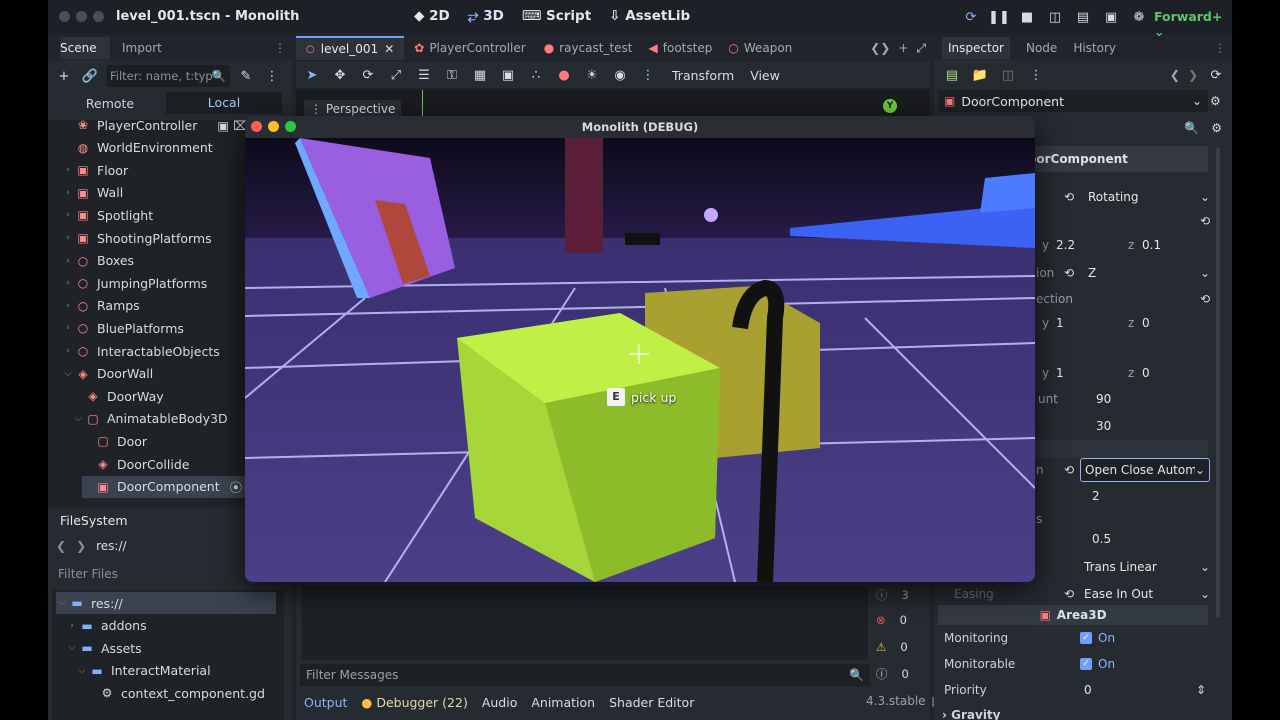 The image size is (1280, 720). What do you see at coordinates (236, 486) in the screenshot?
I see `signal-icon: ⦿` at bounding box center [236, 486].